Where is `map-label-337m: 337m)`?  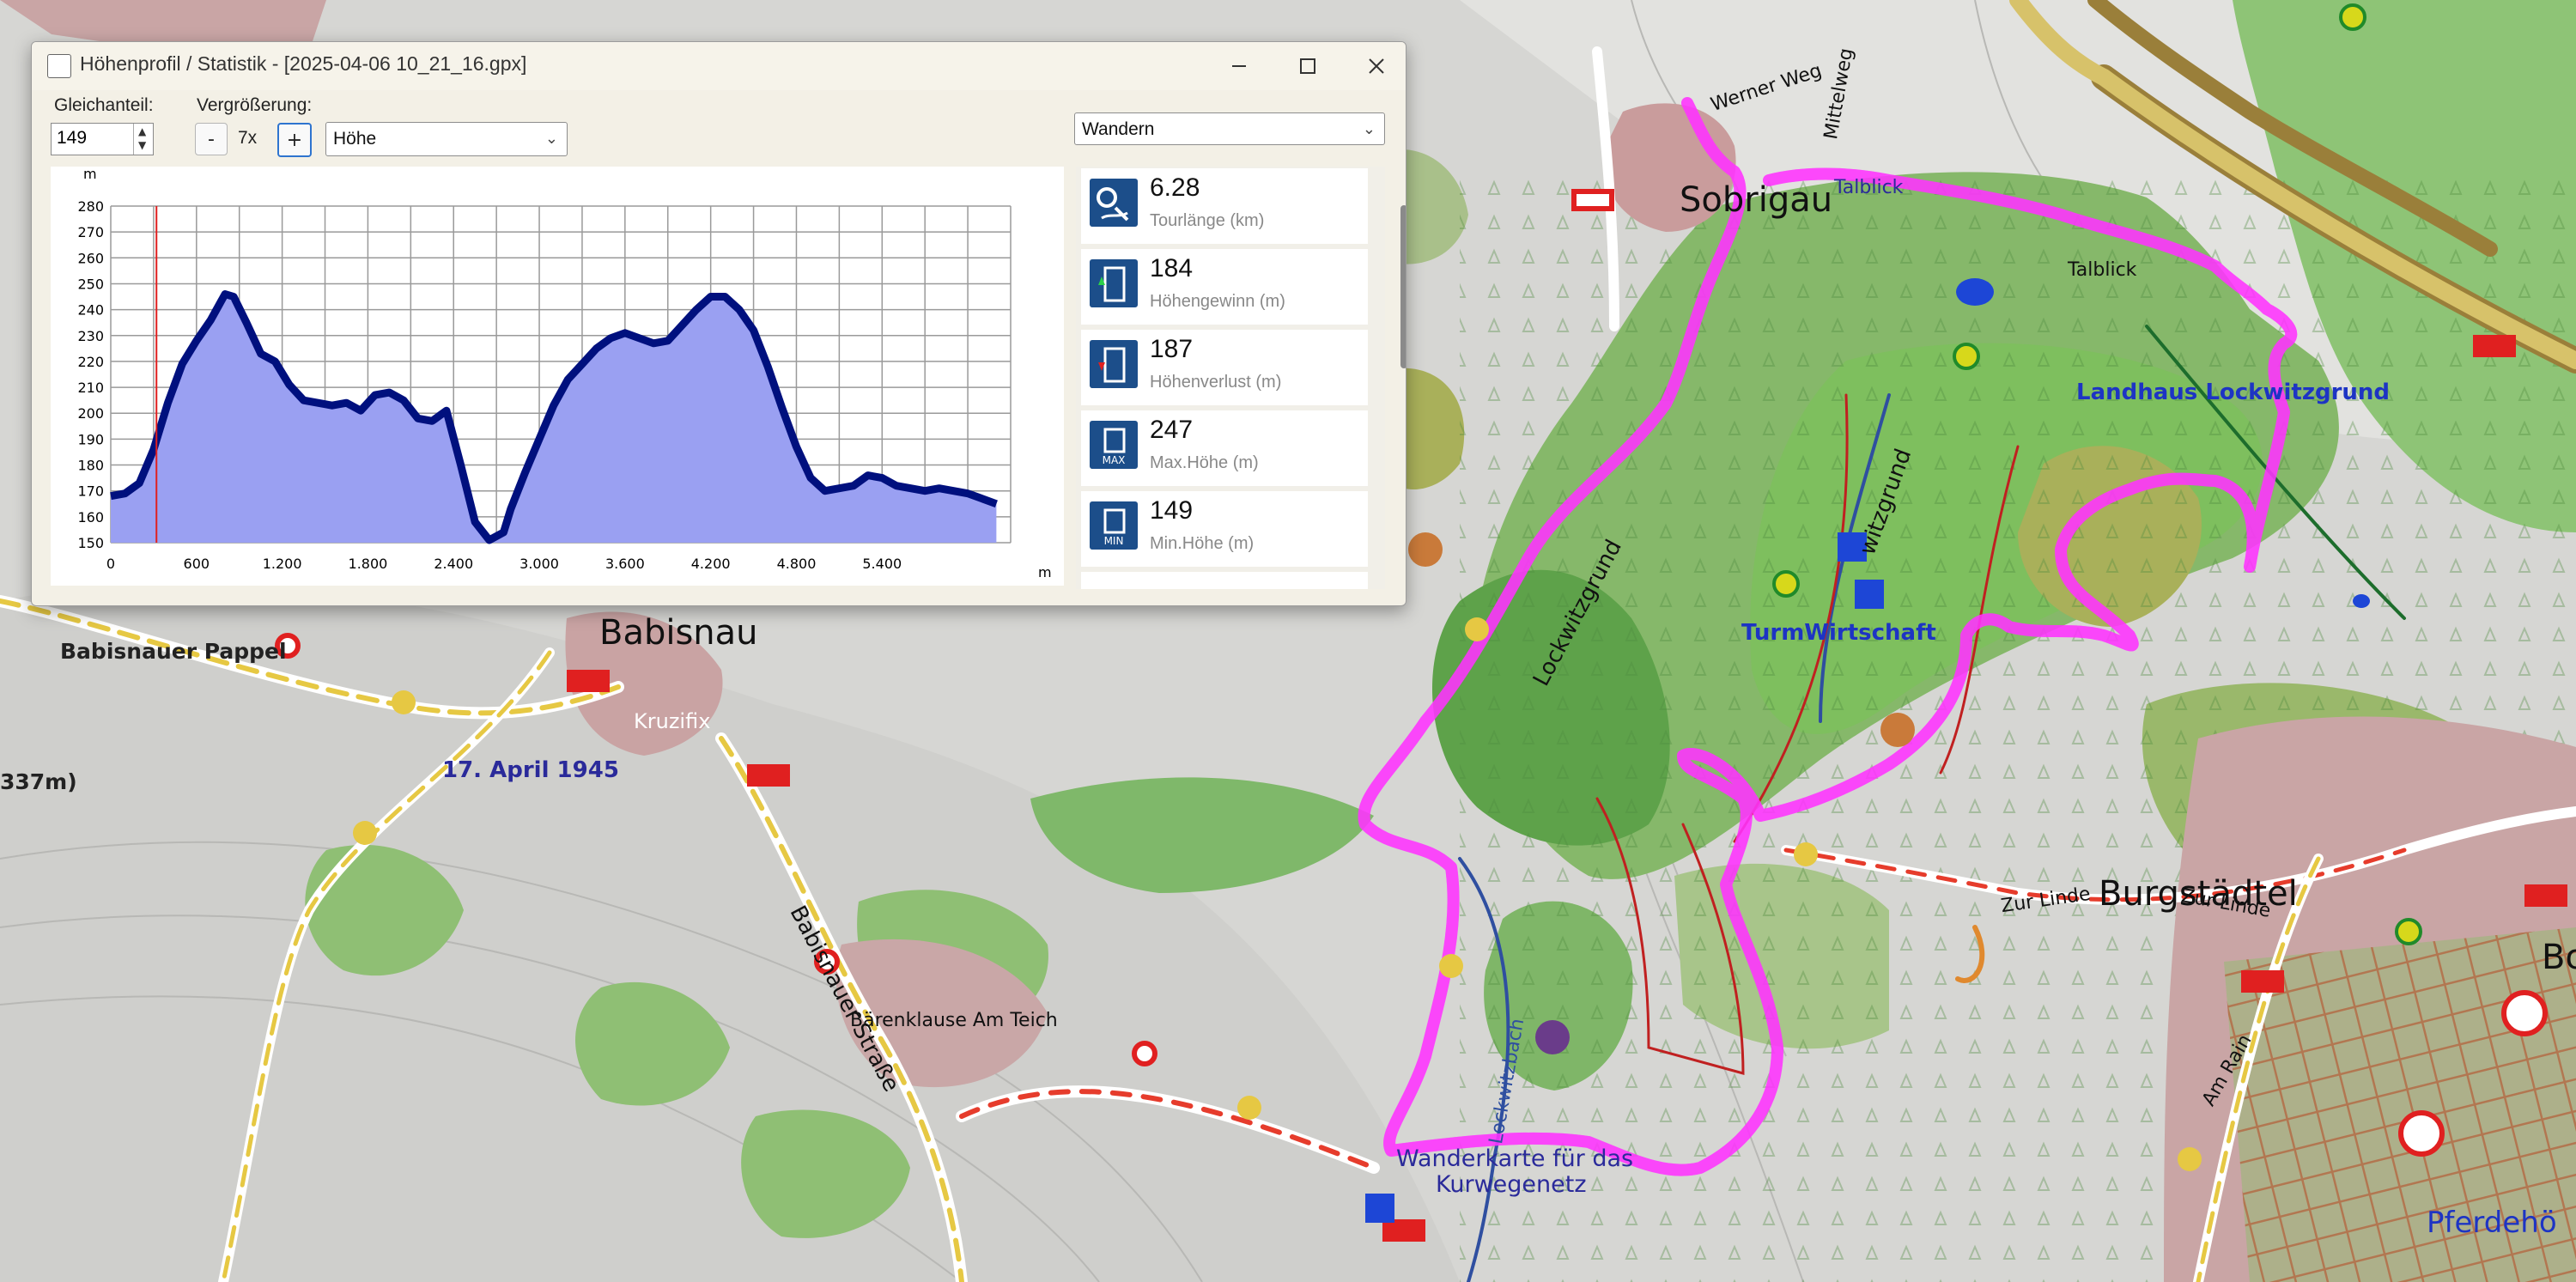 map-label-337m: 337m) is located at coordinates (38, 781).